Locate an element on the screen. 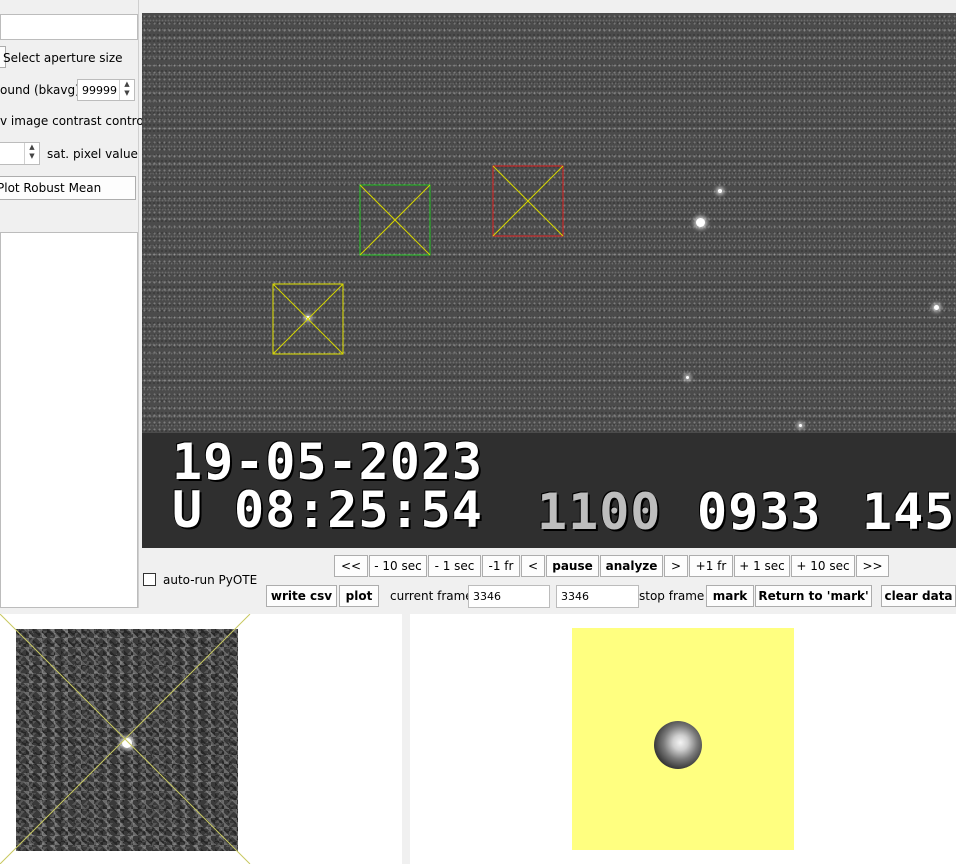  osd-field-1: 1100 is located at coordinates (599, 512).